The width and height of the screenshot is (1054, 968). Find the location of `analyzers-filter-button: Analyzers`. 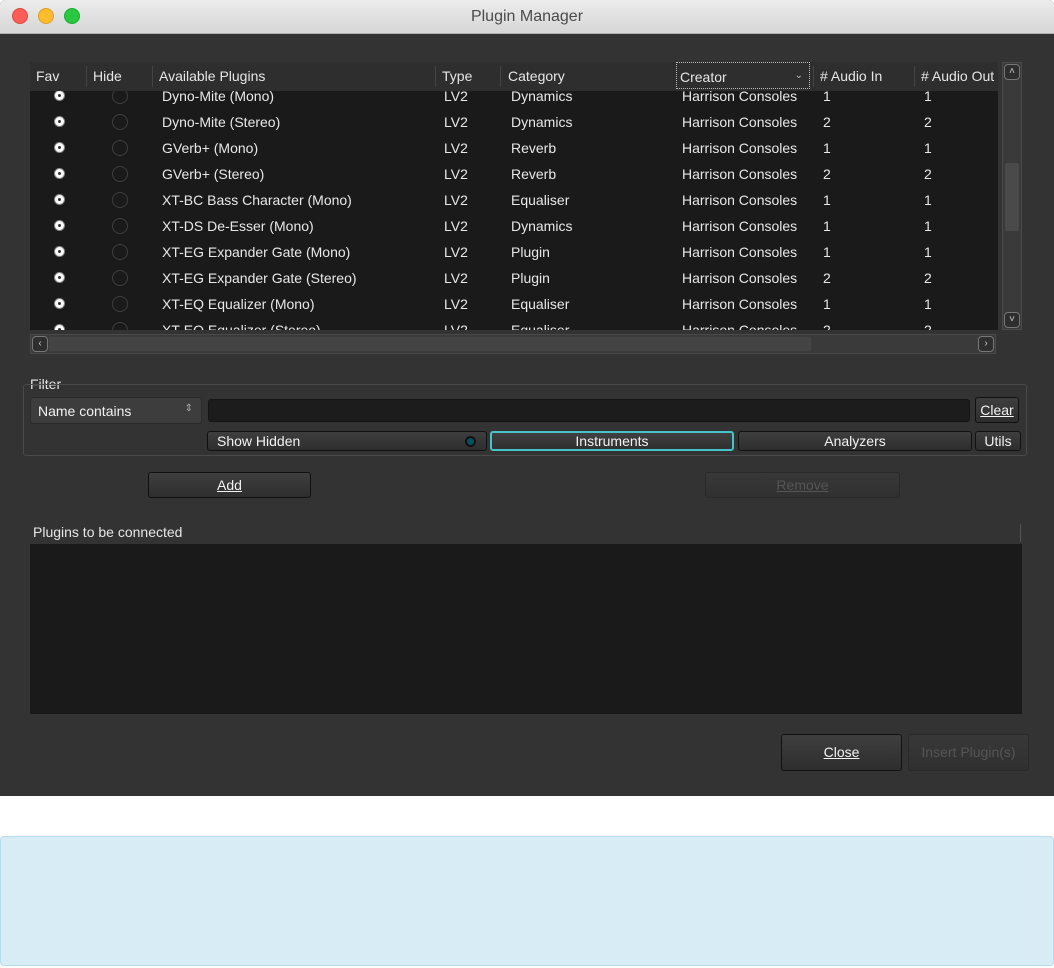

analyzers-filter-button: Analyzers is located at coordinates (855, 441).